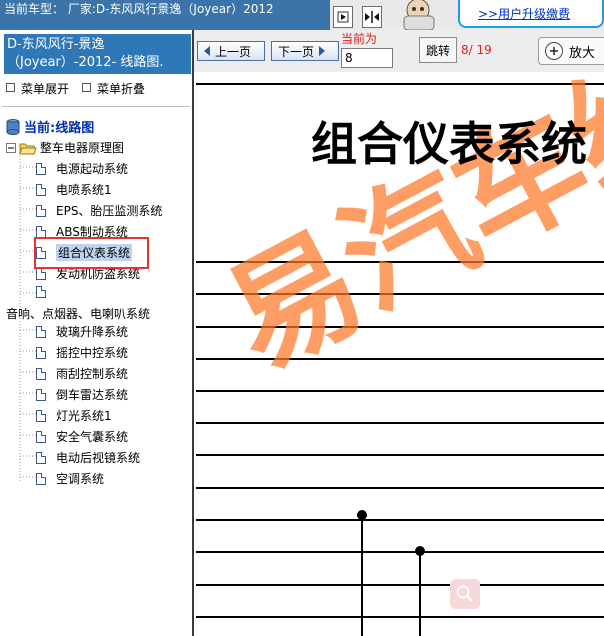 This screenshot has width=604, height=636. I want to click on tree-item: 雨刮控制系统, so click(82, 373).